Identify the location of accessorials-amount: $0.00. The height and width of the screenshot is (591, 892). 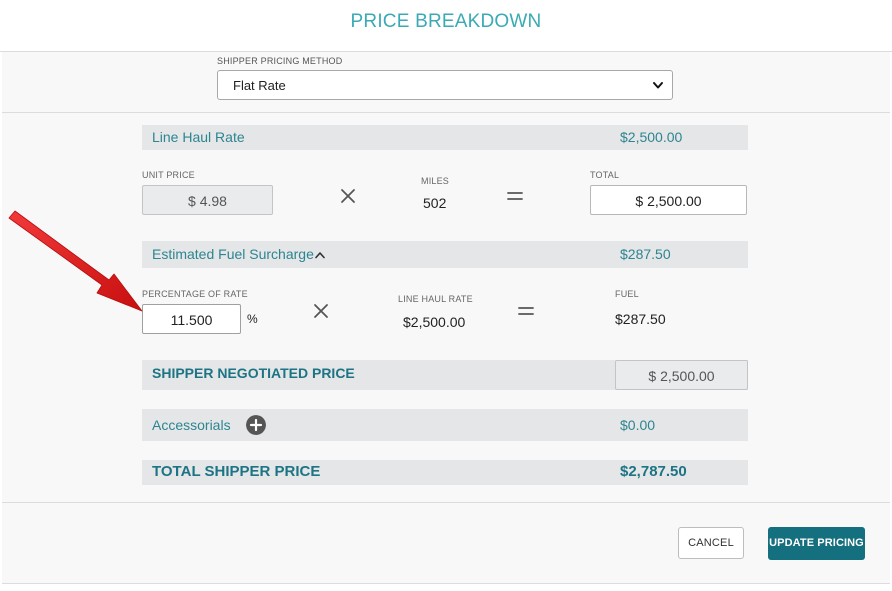
(638, 425).